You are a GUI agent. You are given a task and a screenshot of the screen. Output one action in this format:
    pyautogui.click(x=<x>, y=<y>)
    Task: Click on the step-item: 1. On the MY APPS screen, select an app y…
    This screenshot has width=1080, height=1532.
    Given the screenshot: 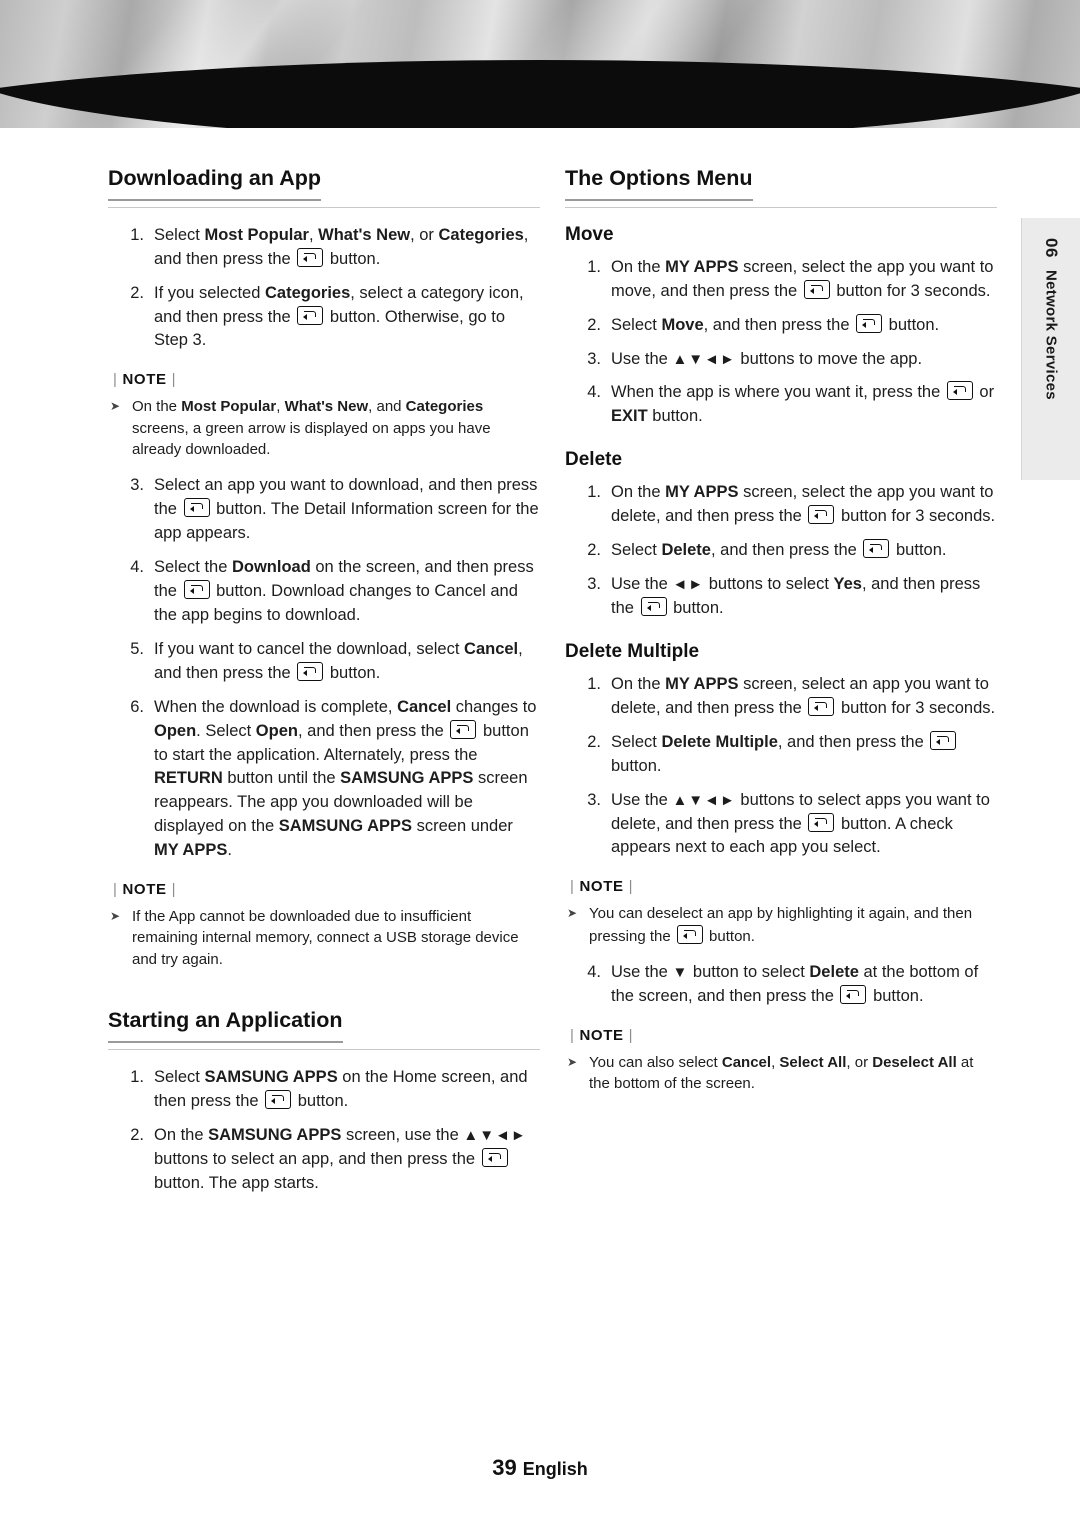 What is the action you would take?
    pyautogui.click(x=781, y=697)
    